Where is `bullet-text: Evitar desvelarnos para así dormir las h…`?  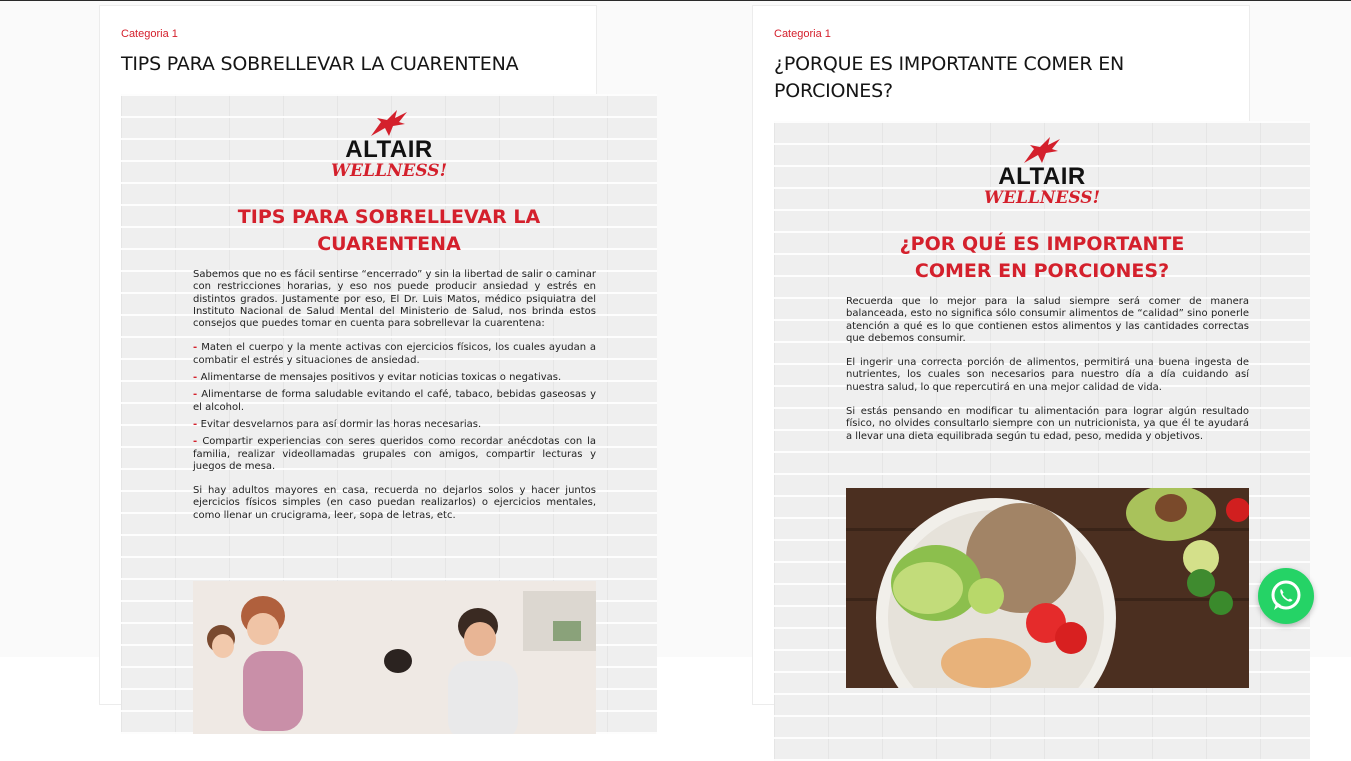
bullet-text: Evitar desvelarnos para así dormir las h… is located at coordinates (341, 424).